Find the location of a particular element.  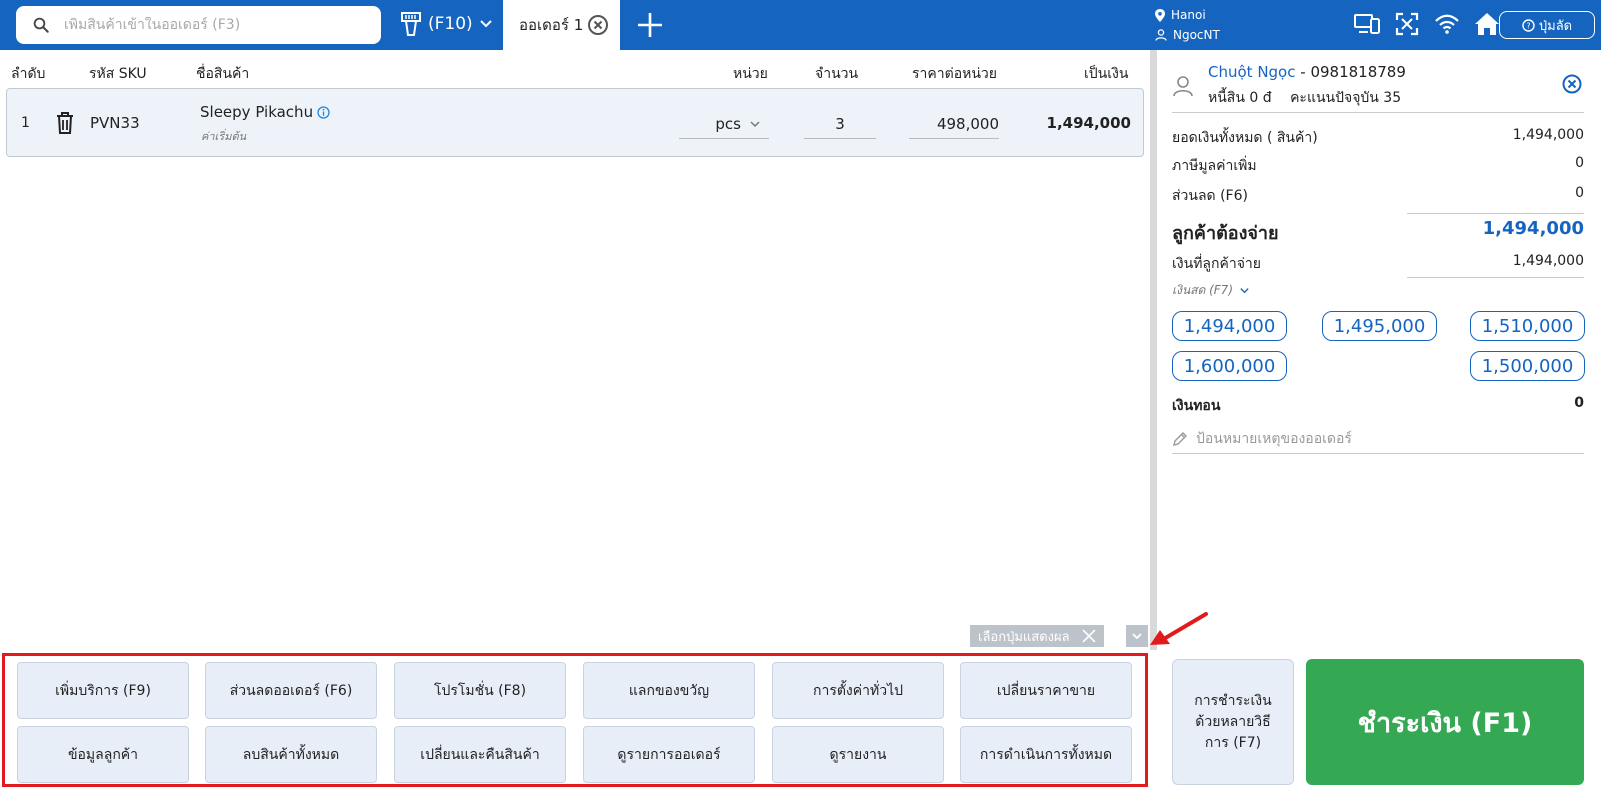

location-name: Hanoi is located at coordinates (1188, 15).